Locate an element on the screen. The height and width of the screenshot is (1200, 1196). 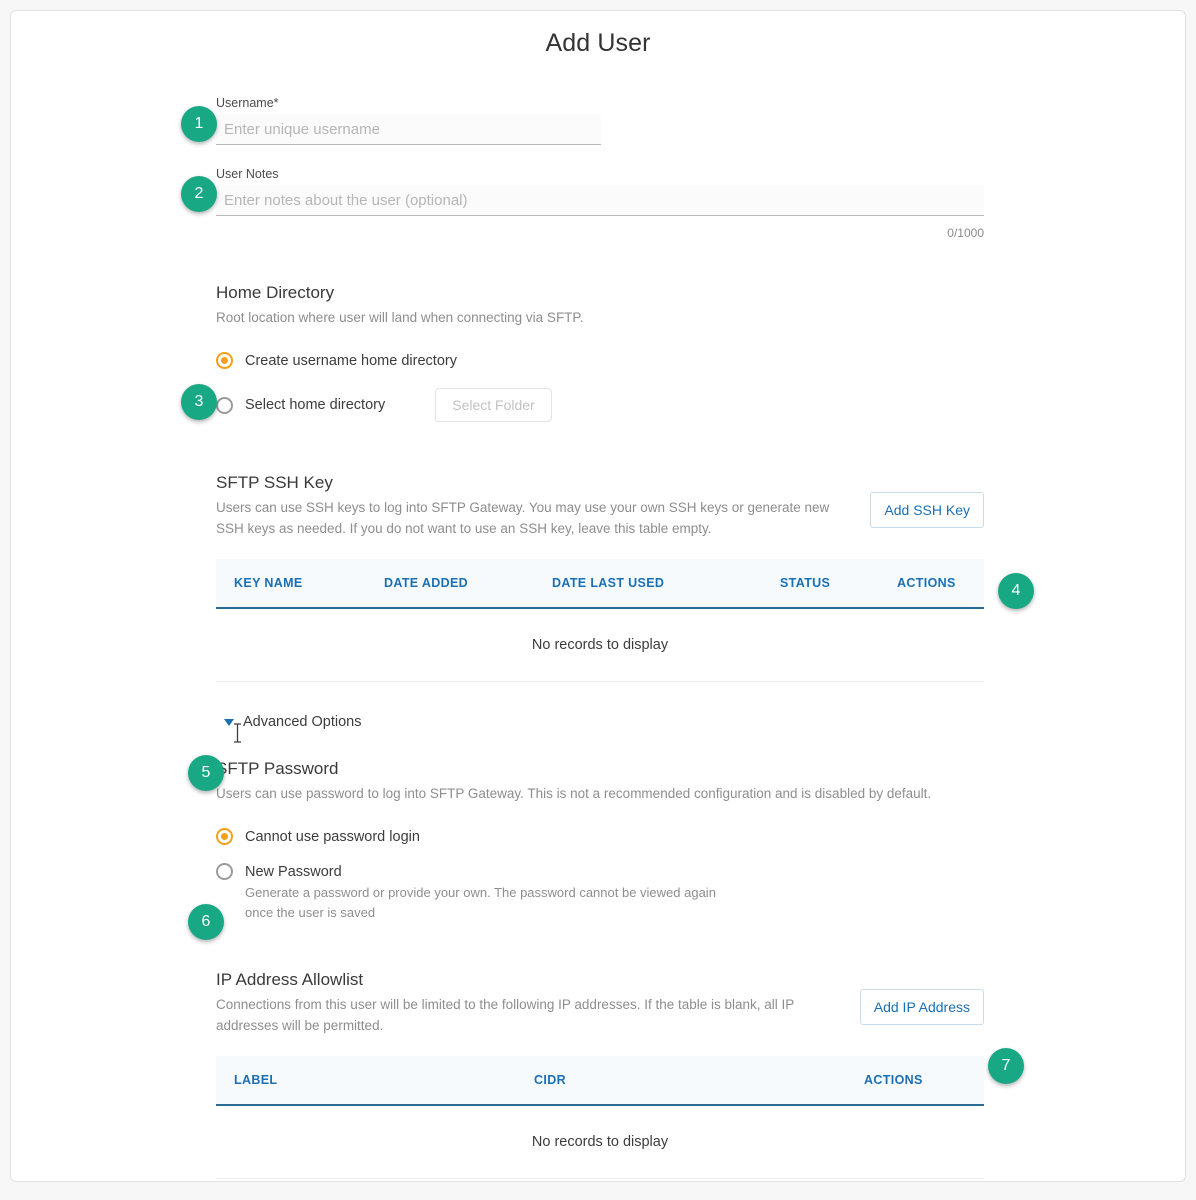
ssh-key-title: SFTP SSH Key is located at coordinates (274, 482).